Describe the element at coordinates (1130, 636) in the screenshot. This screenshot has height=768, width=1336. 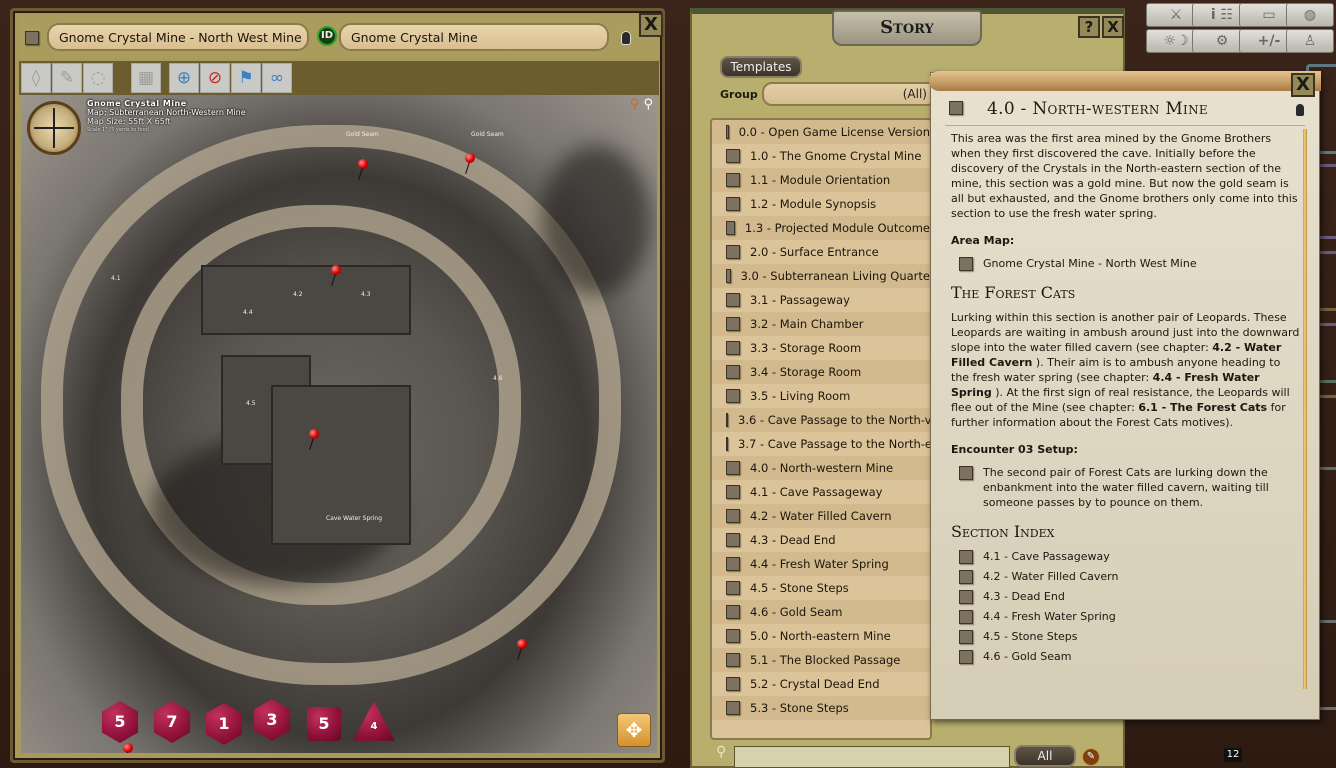
I see `section-index-link: 4.5 - Stone Steps` at that location.